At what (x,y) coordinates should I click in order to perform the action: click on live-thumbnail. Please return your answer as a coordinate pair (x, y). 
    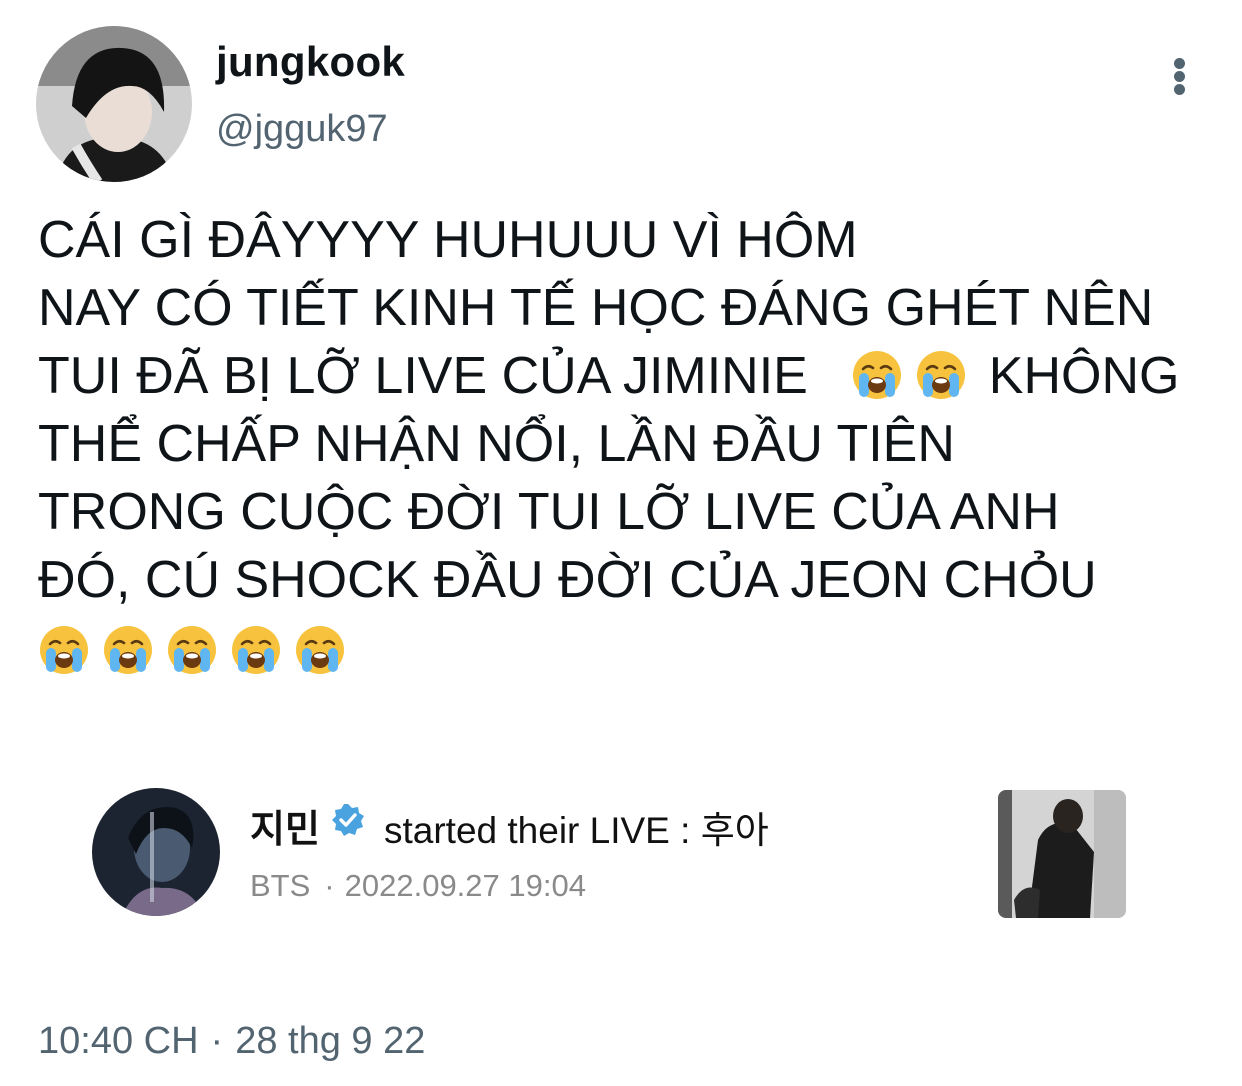
    Looking at the image, I should click on (1062, 854).